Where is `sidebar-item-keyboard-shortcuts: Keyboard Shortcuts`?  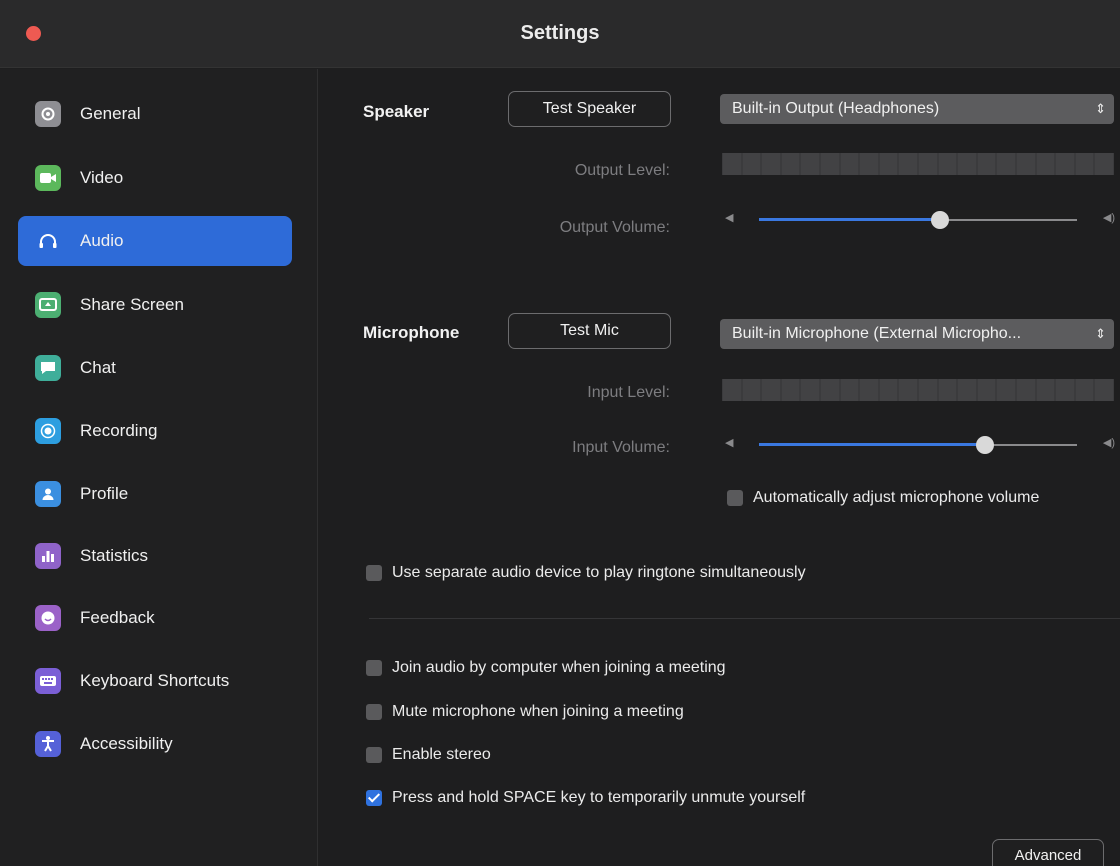 sidebar-item-keyboard-shortcuts: Keyboard Shortcuts is located at coordinates (155, 681).